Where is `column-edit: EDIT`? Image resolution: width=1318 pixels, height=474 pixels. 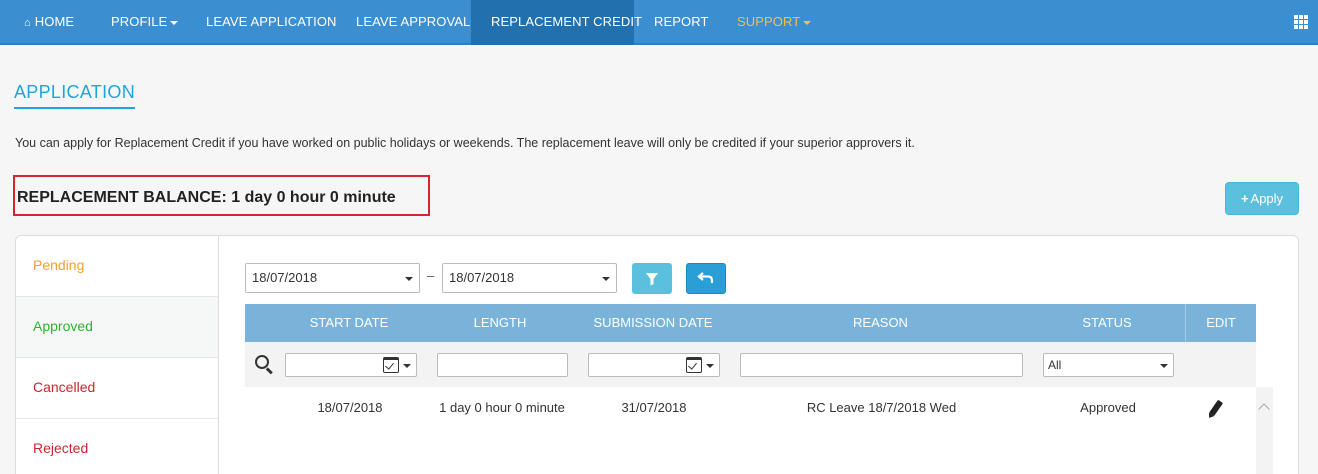
column-edit: EDIT is located at coordinates (1220, 323).